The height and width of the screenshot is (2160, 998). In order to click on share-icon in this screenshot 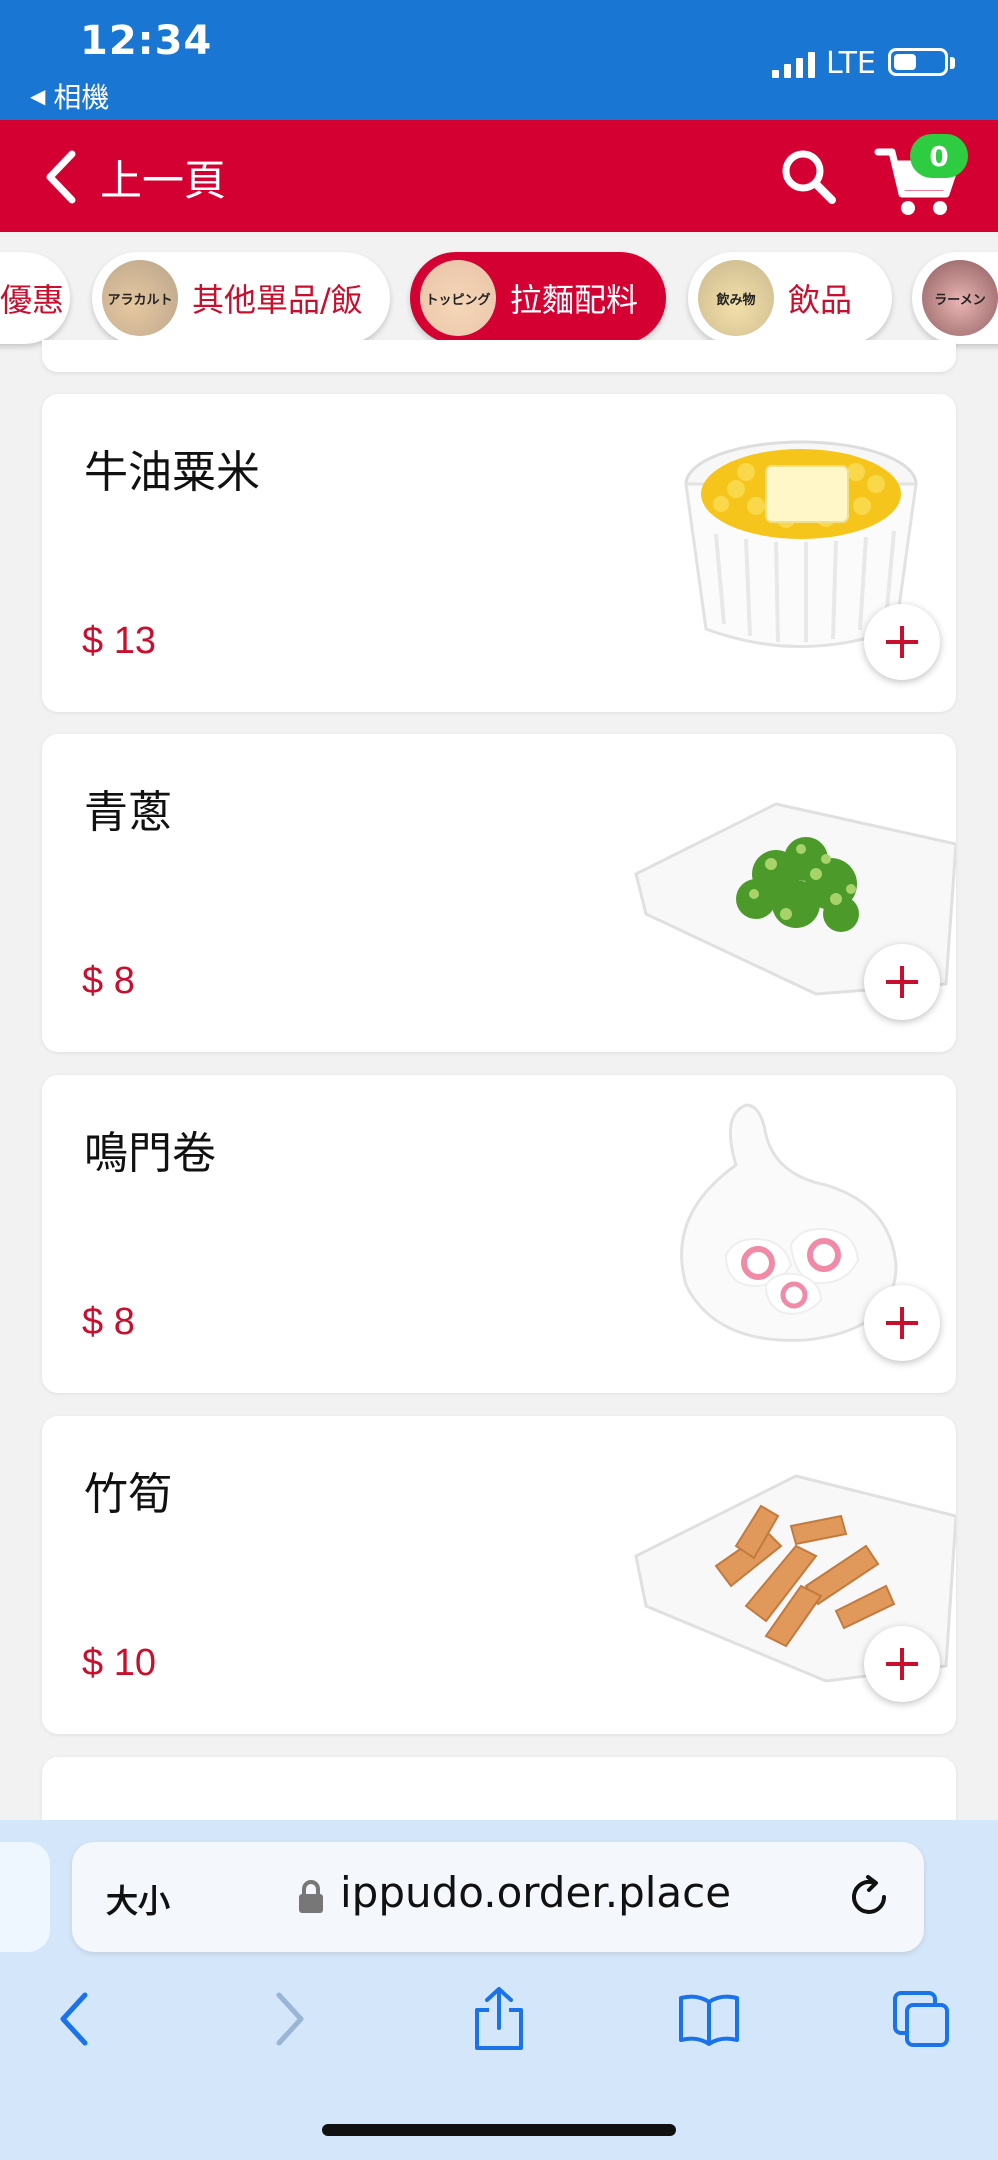, I will do `click(499, 2018)`.